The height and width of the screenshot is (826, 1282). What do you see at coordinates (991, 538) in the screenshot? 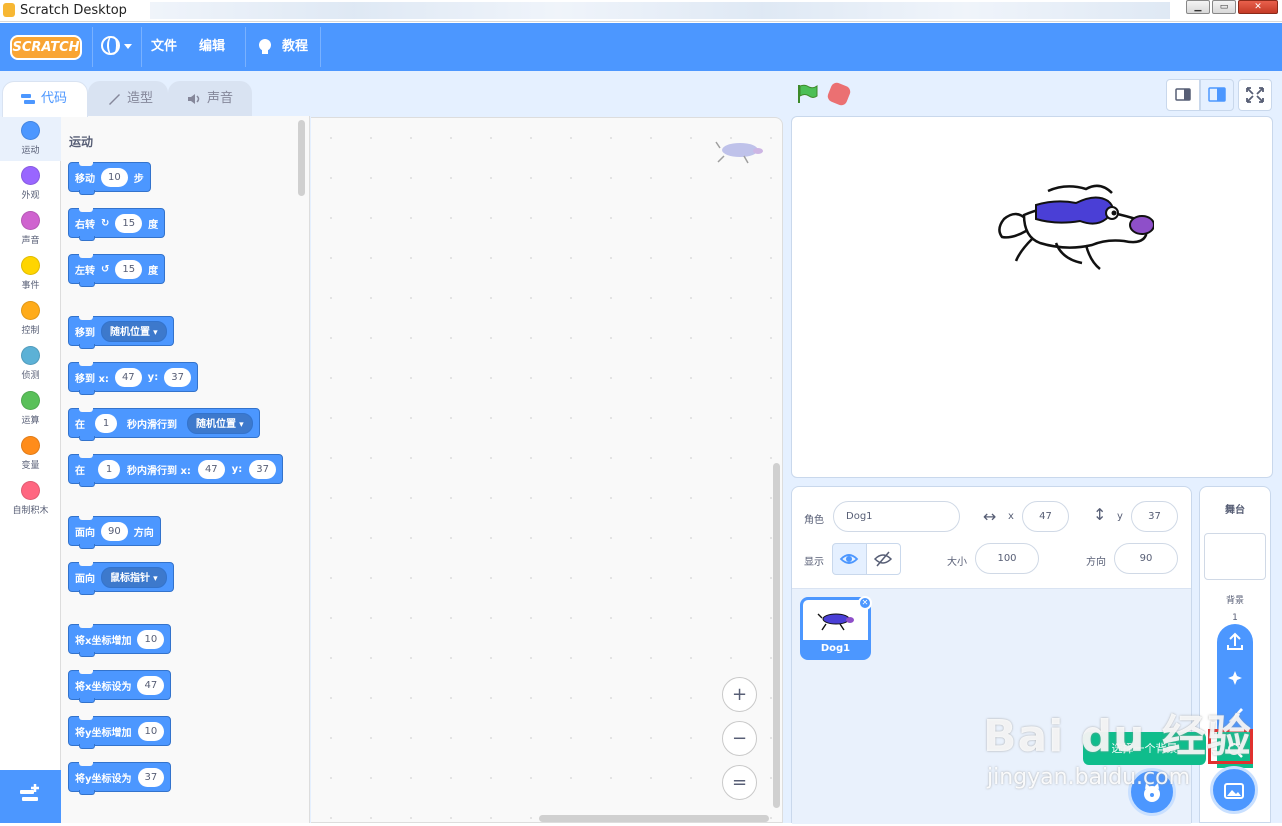
I see `sprite-info: 角色 Dog1 ↔ x 47 ↕ y 37 显示 大小 100 方向 90` at bounding box center [991, 538].